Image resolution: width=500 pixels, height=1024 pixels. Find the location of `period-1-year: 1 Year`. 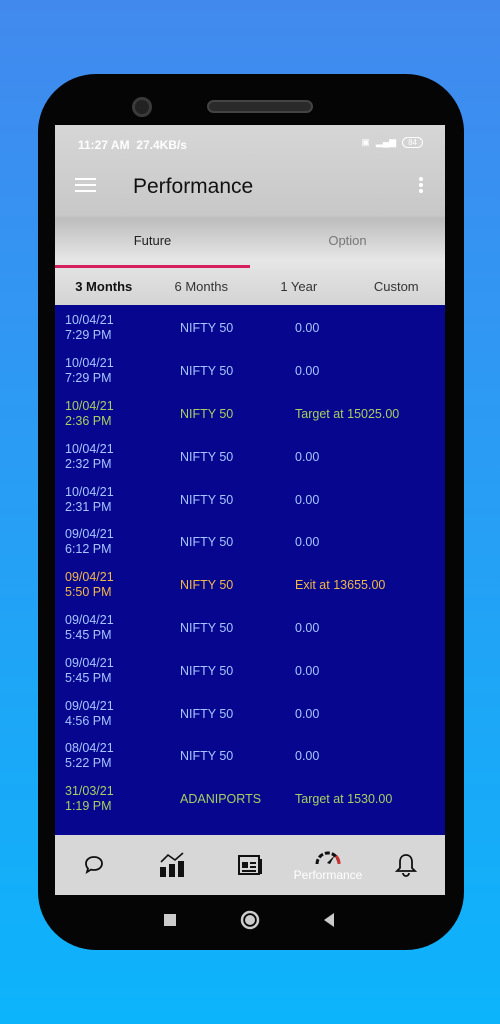

period-1-year: 1 Year is located at coordinates (299, 286).